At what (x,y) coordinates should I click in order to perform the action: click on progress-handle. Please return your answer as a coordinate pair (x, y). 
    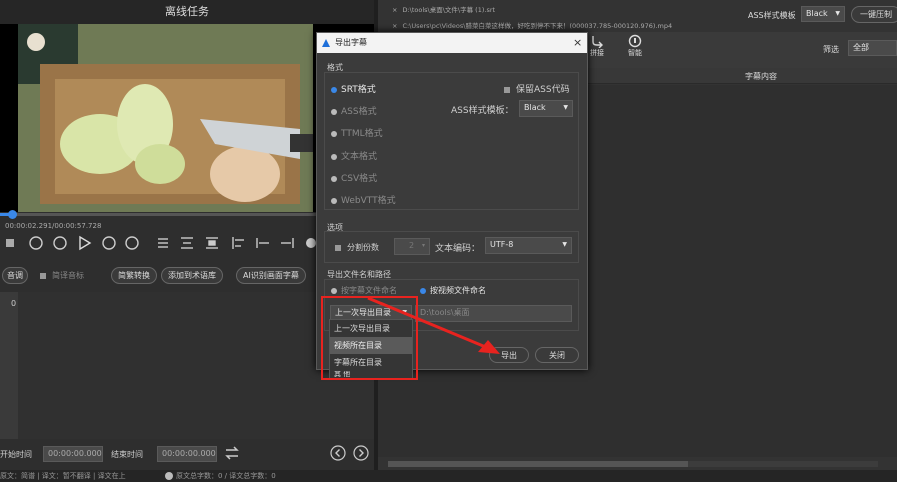
    Looking at the image, I should click on (12, 214).